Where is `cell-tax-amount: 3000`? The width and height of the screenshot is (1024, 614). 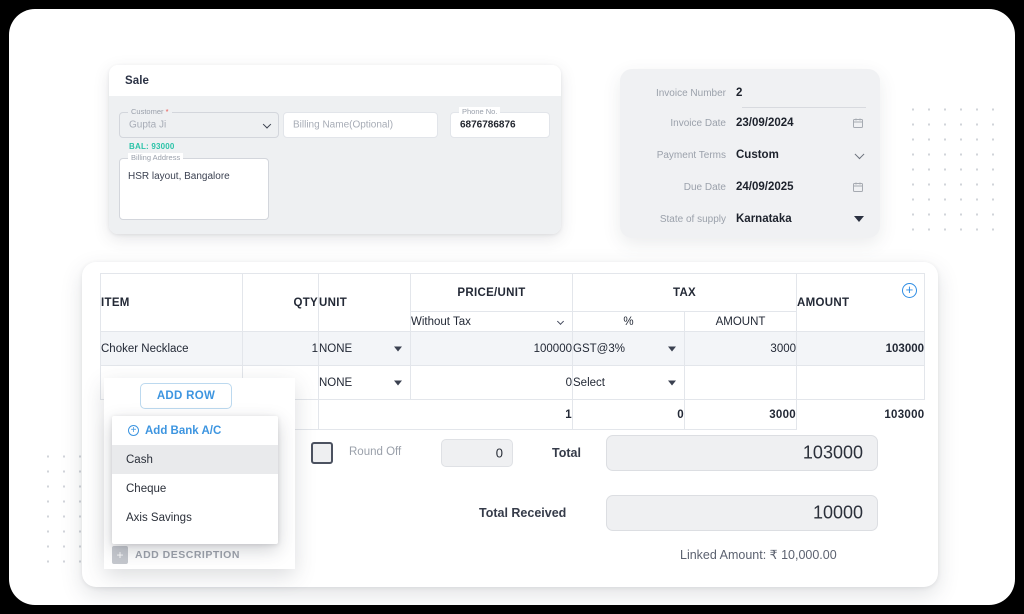 cell-tax-amount: 3000 is located at coordinates (740, 348).